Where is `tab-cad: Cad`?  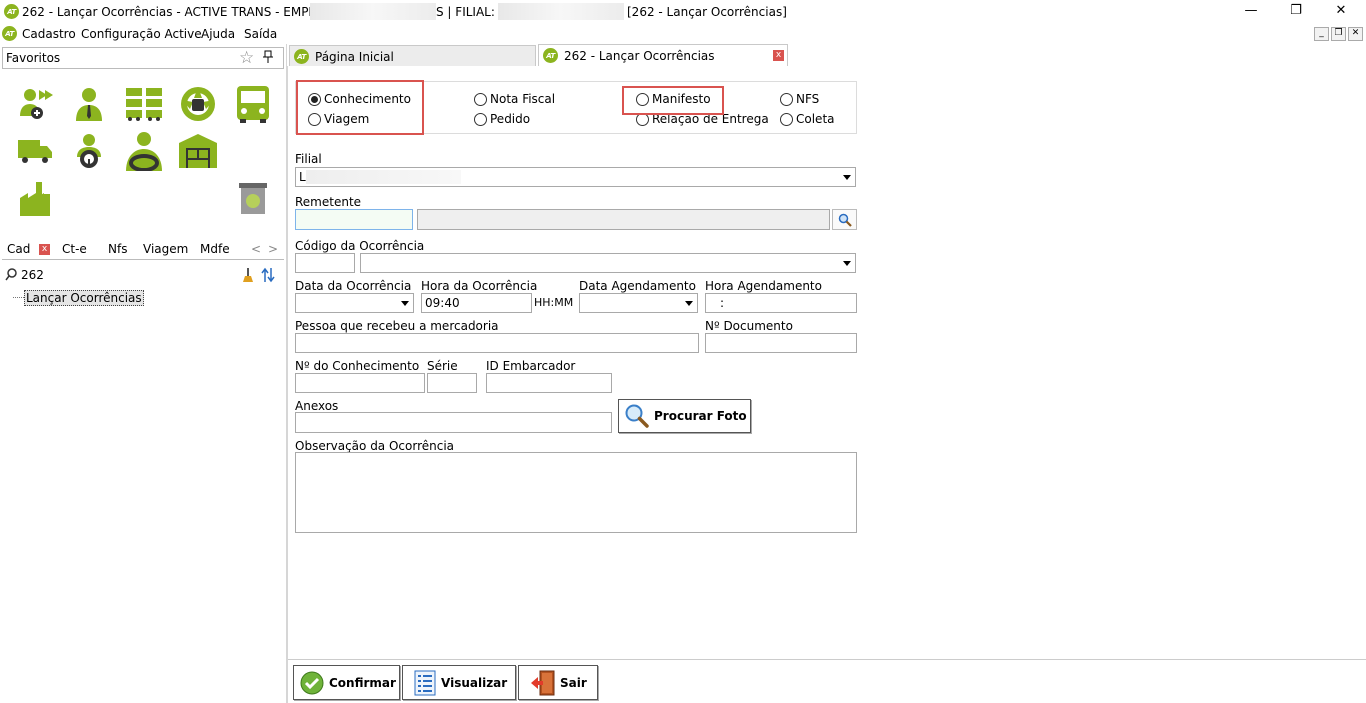 tab-cad: Cad is located at coordinates (18, 249).